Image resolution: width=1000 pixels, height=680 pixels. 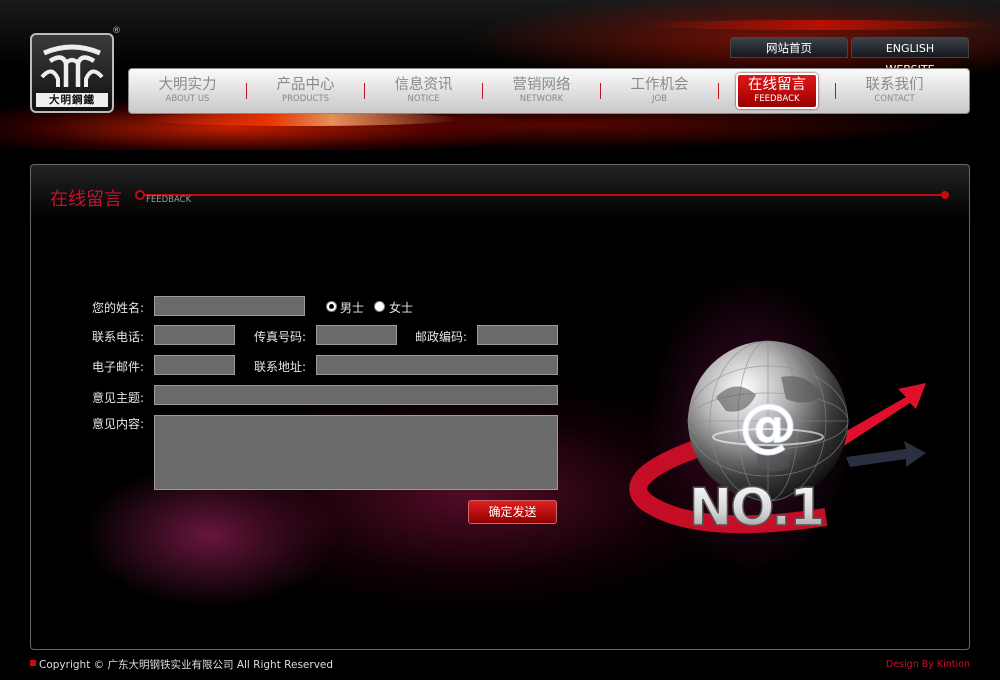 I want to click on content-textarea, so click(x=356, y=452).